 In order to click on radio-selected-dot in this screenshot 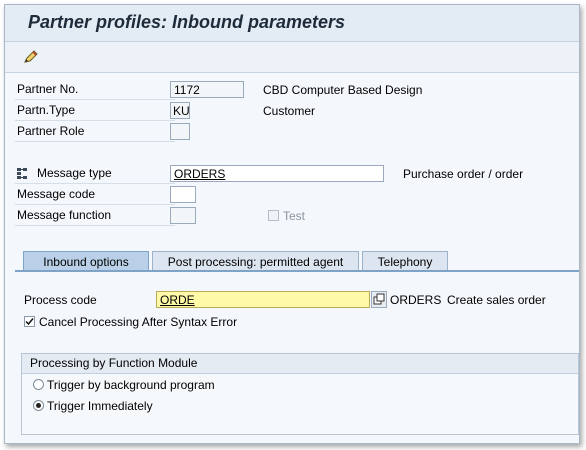, I will do `click(38, 405)`.